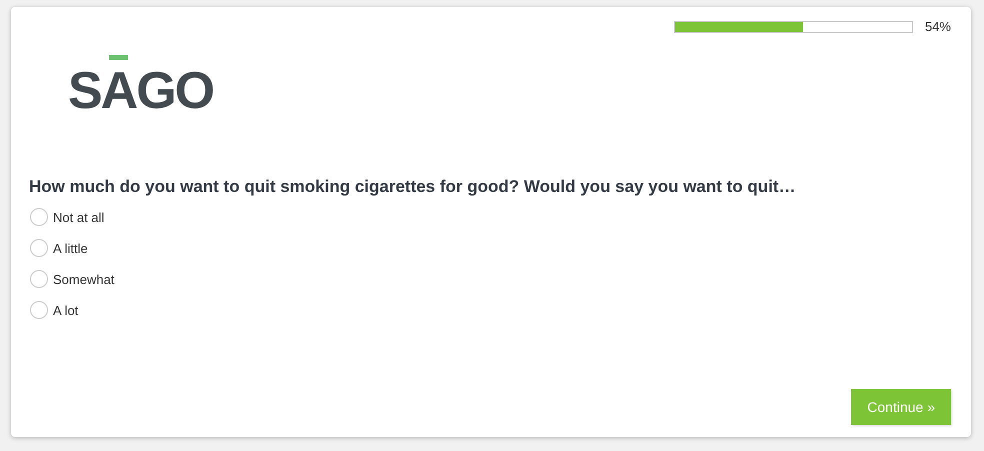 The width and height of the screenshot is (984, 451). I want to click on option-label: A little, so click(70, 248).